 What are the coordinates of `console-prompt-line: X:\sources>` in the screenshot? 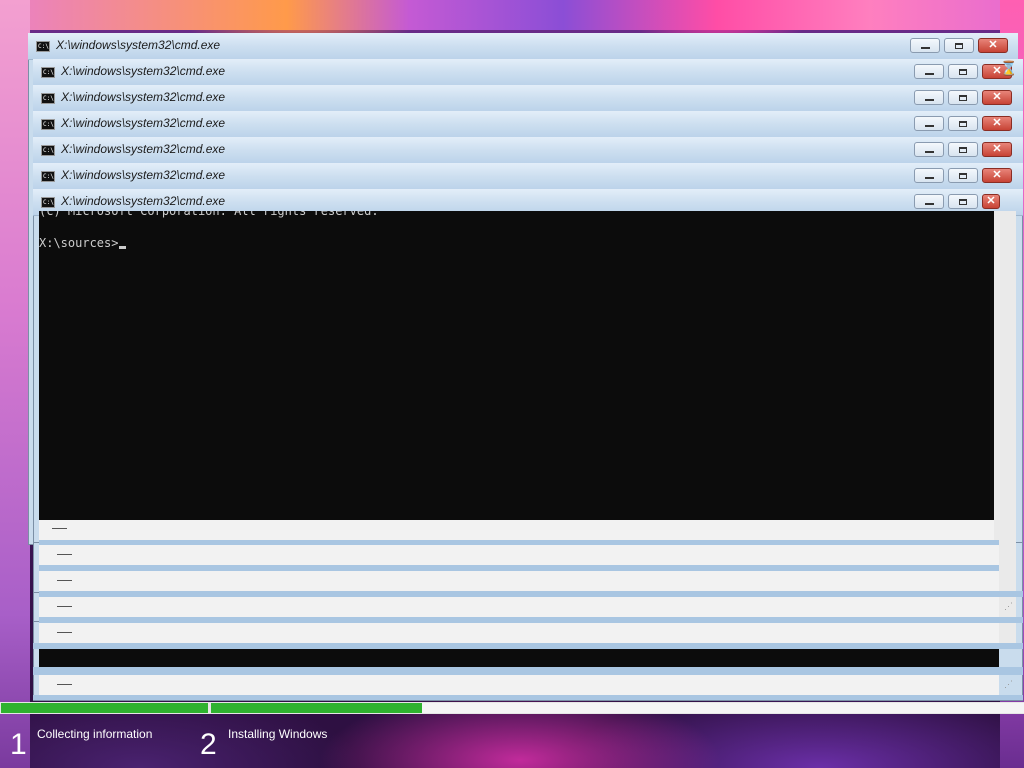 It's located at (83, 243).